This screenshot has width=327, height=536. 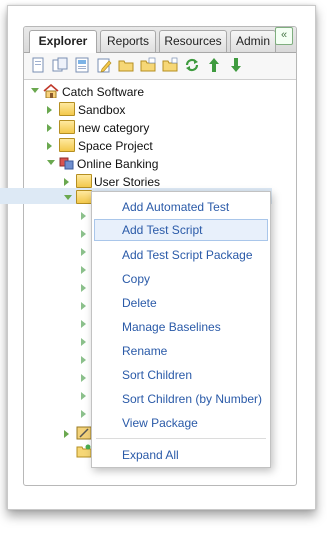 I want to click on menu-item-sort-children-by-number: Sort Children (by Number), so click(x=181, y=399).